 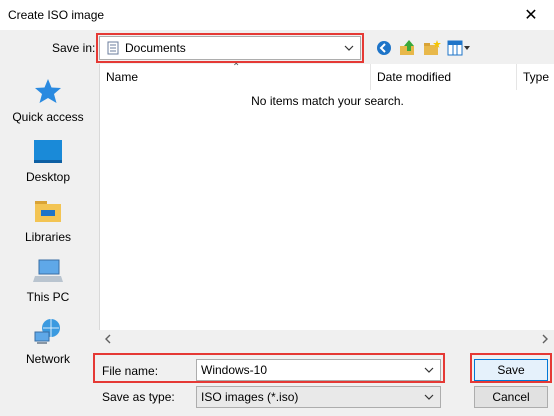 I want to click on place-desktop: Desktop, so click(x=48, y=165).